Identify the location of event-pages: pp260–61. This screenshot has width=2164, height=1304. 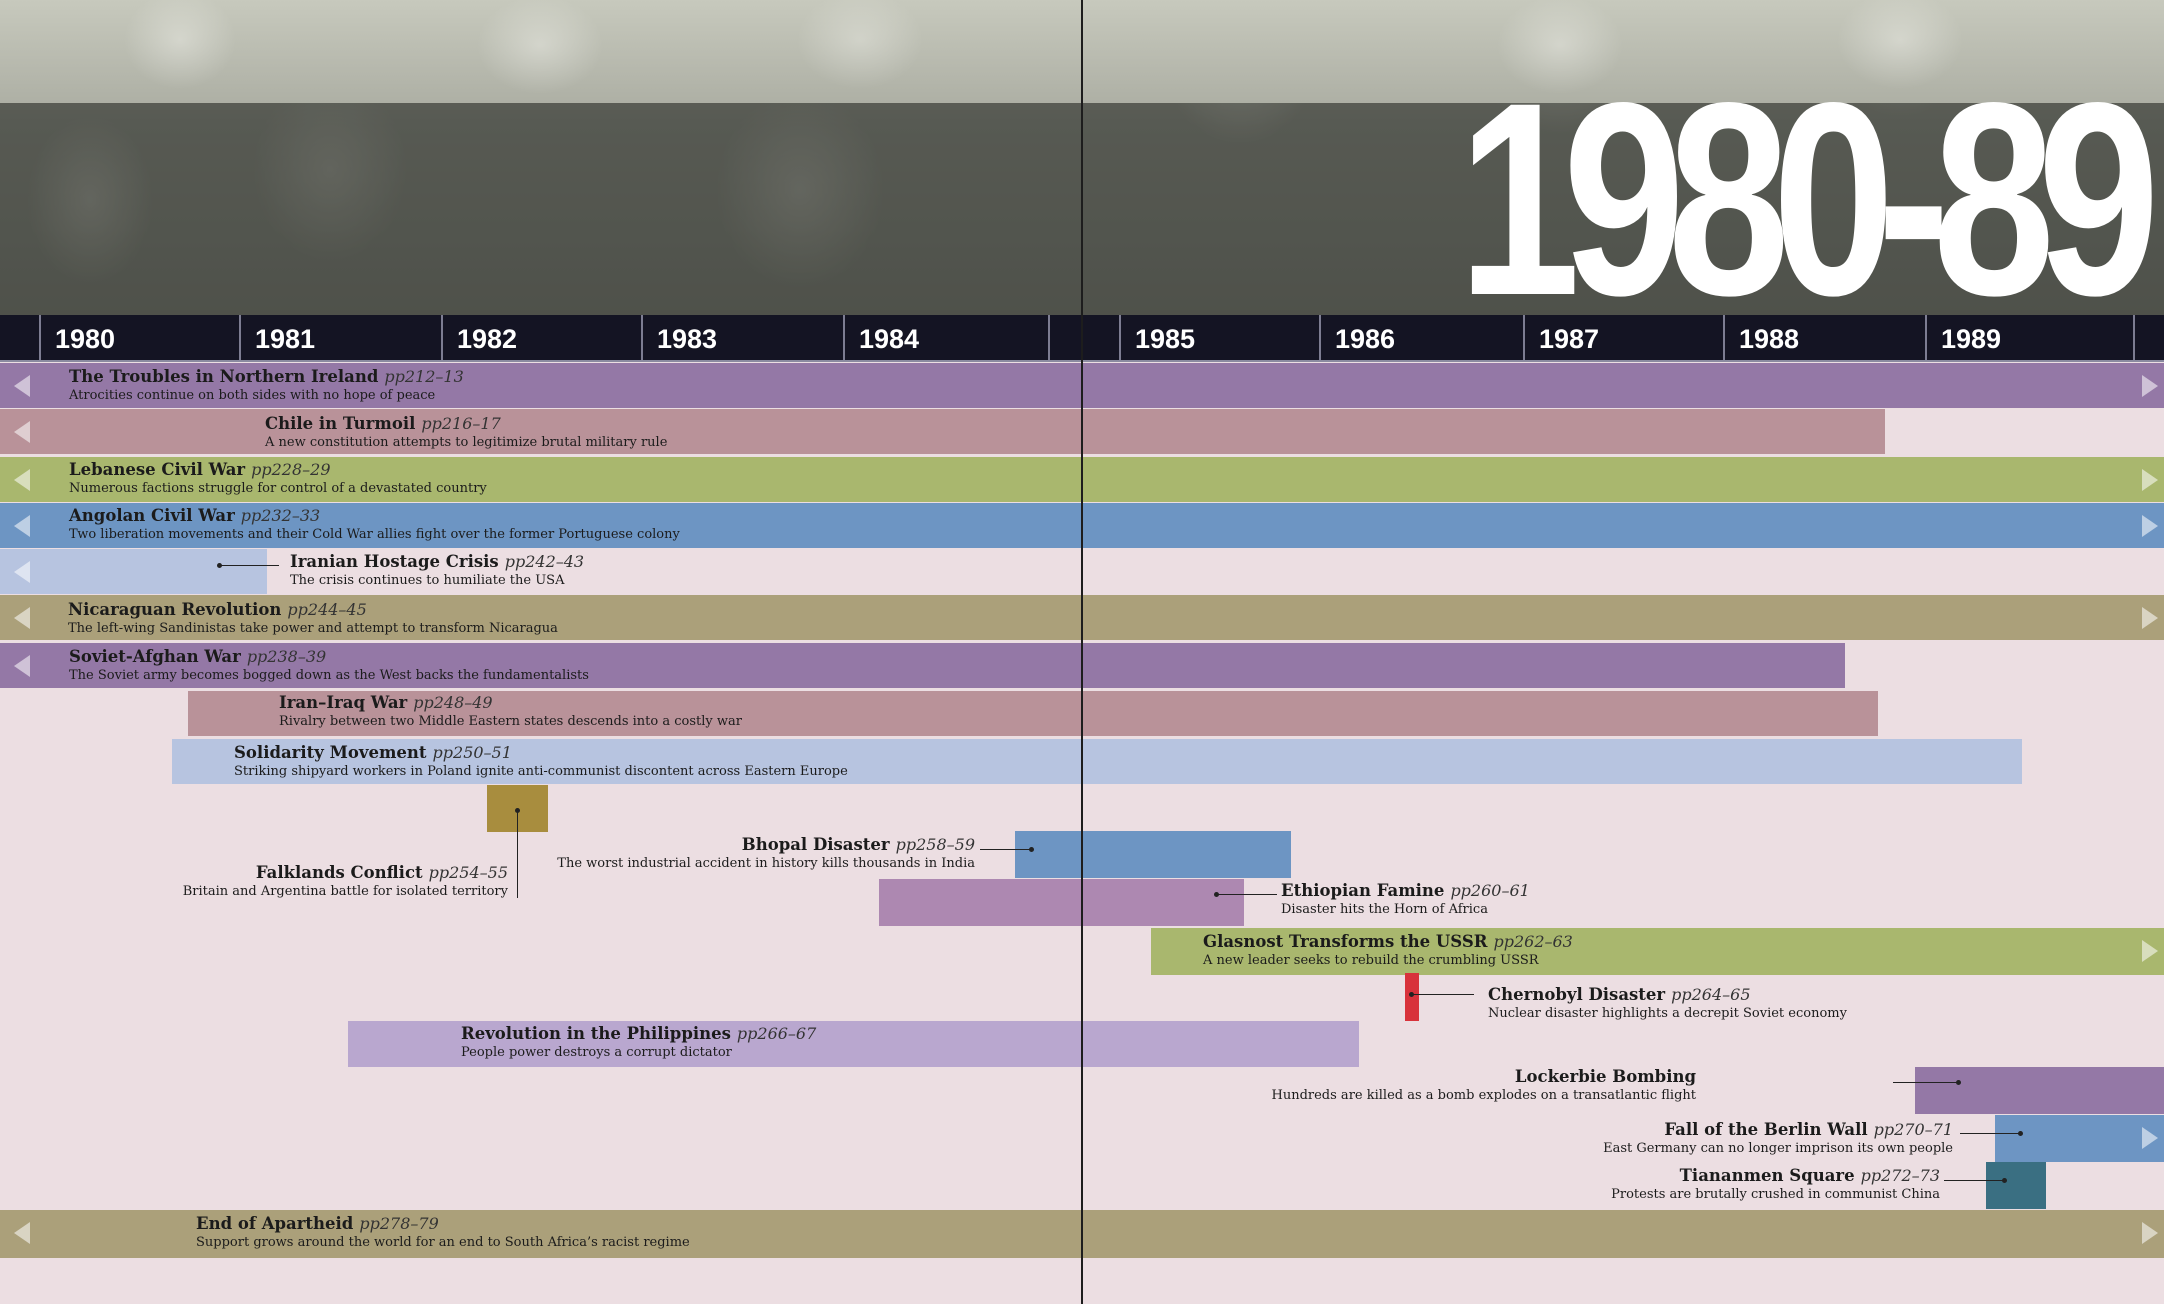
(1490, 890).